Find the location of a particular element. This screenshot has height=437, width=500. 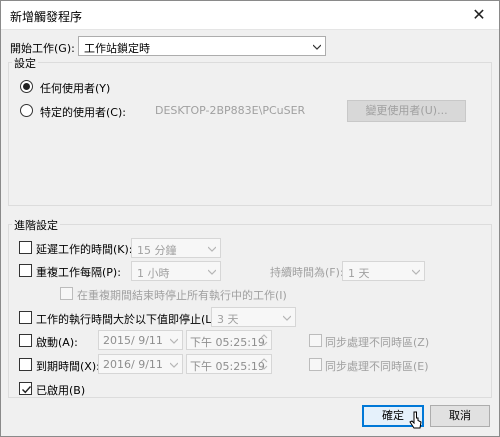

enabled-checkbox is located at coordinates (25, 388).